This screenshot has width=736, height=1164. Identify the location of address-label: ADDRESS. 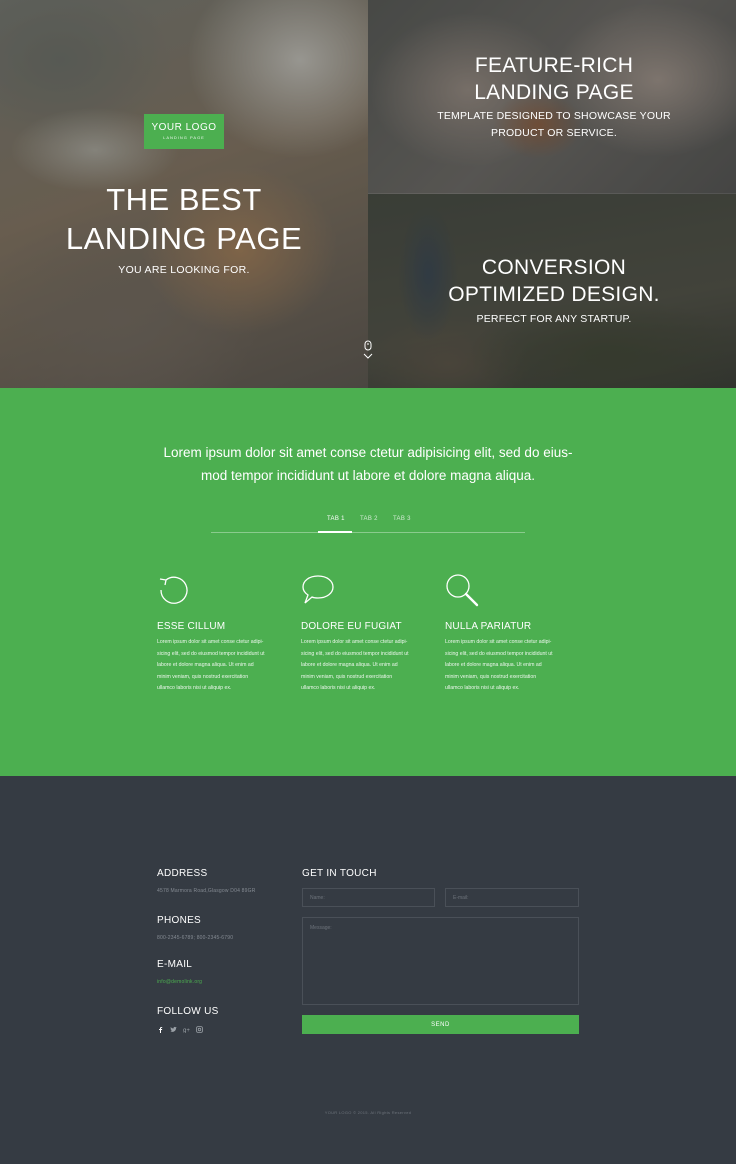
(182, 873).